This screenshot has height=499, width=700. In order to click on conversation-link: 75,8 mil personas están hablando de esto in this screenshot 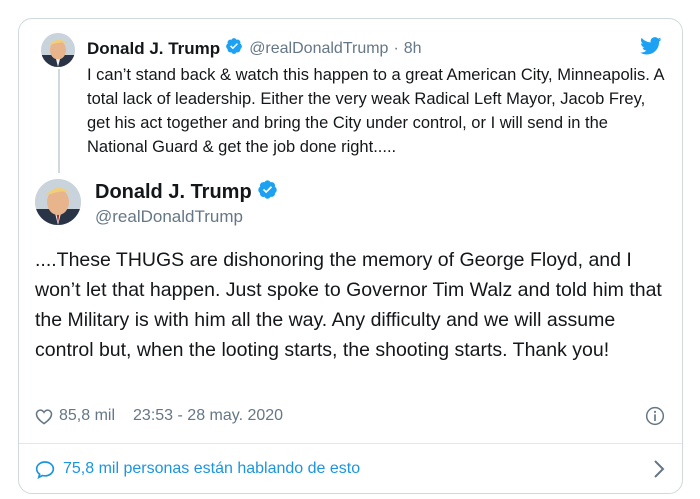, I will do `click(350, 469)`.